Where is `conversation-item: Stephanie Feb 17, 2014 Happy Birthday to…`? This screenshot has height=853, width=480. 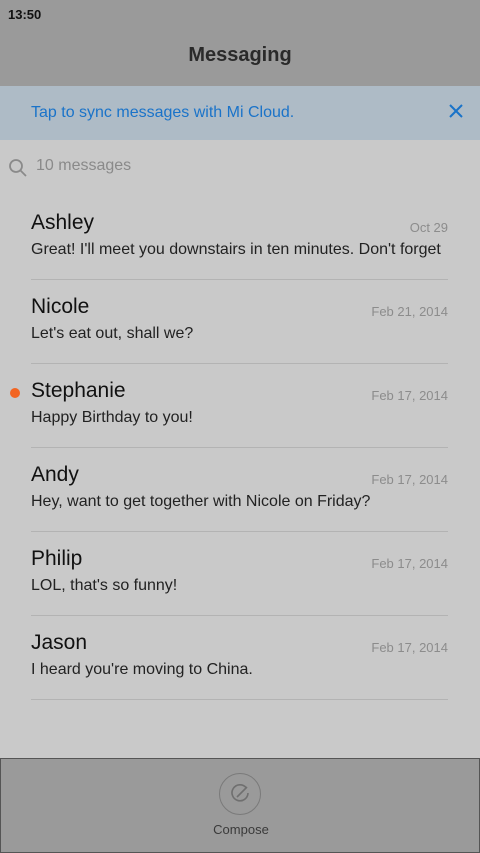
conversation-item: Stephanie Feb 17, 2014 Happy Birthday to… is located at coordinates (240, 406).